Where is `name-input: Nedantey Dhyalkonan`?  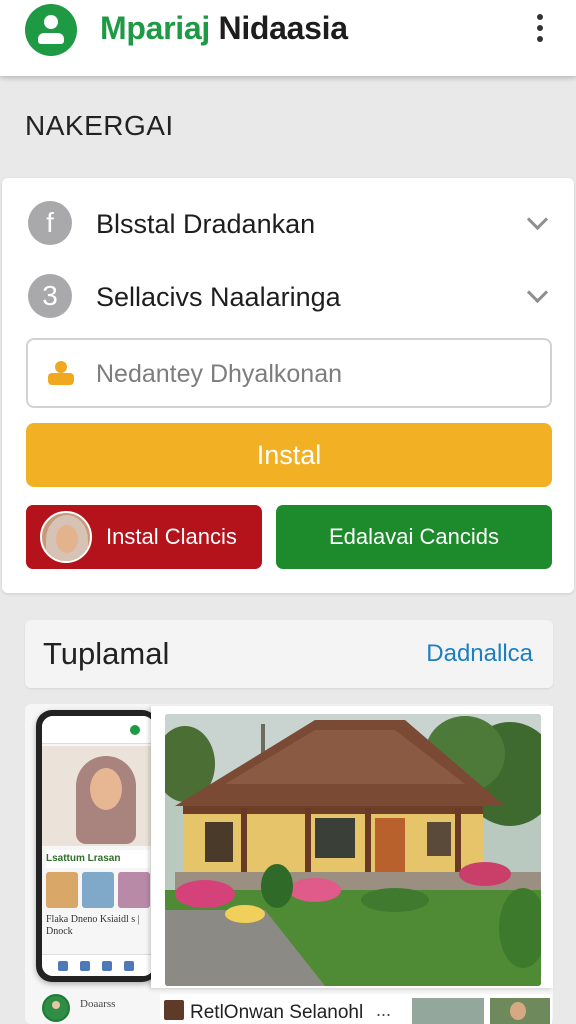 name-input: Nedantey Dhyalkonan is located at coordinates (289, 373).